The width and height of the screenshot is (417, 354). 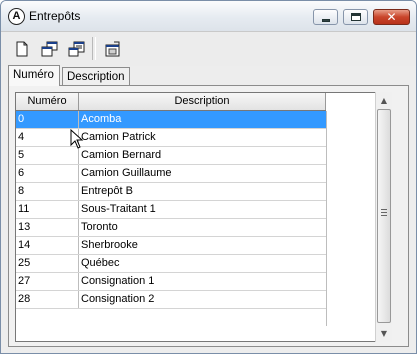 I want to click on table-row: 6 Camion Guillaume, so click(x=171, y=174).